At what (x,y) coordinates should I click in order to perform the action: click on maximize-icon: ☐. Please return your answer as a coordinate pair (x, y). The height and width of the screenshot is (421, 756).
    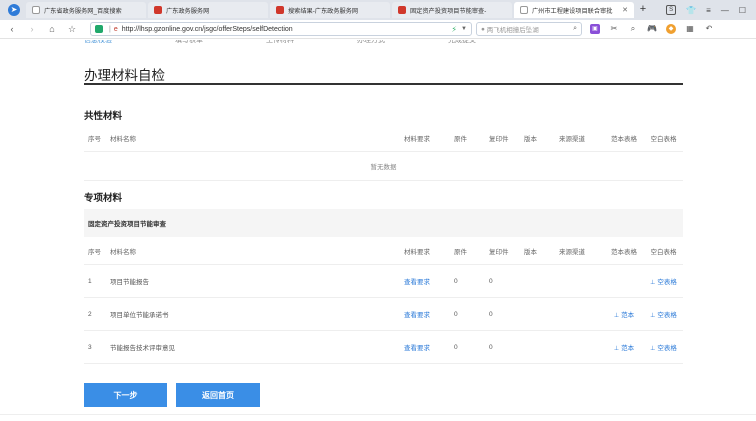
    Looking at the image, I should click on (742, 10).